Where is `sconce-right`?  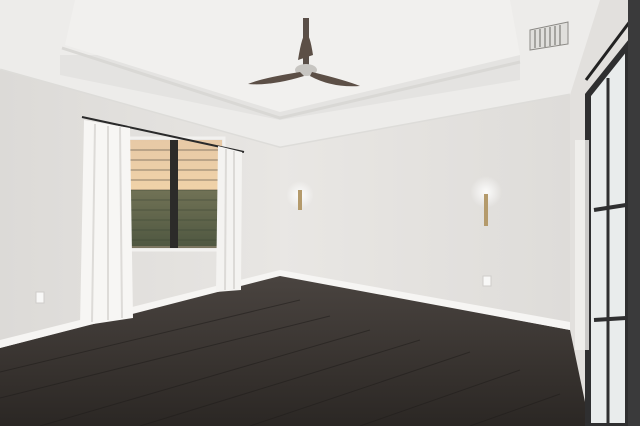 sconce-right is located at coordinates (486, 210).